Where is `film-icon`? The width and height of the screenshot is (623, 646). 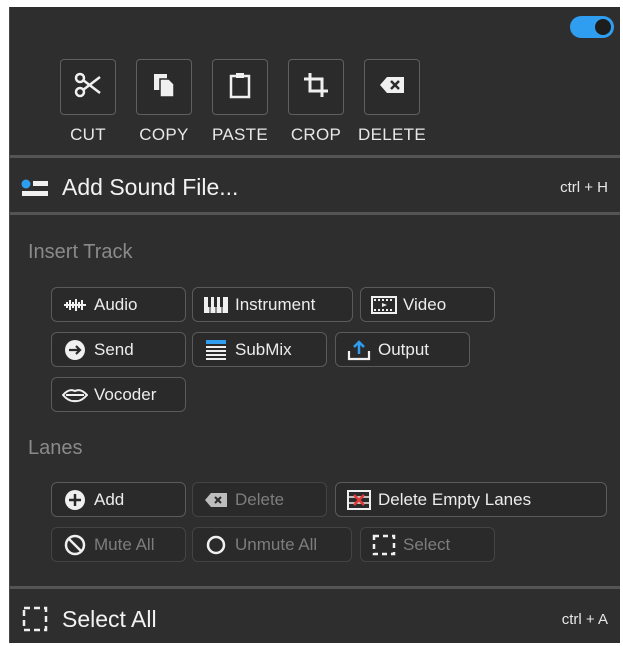 film-icon is located at coordinates (384, 305).